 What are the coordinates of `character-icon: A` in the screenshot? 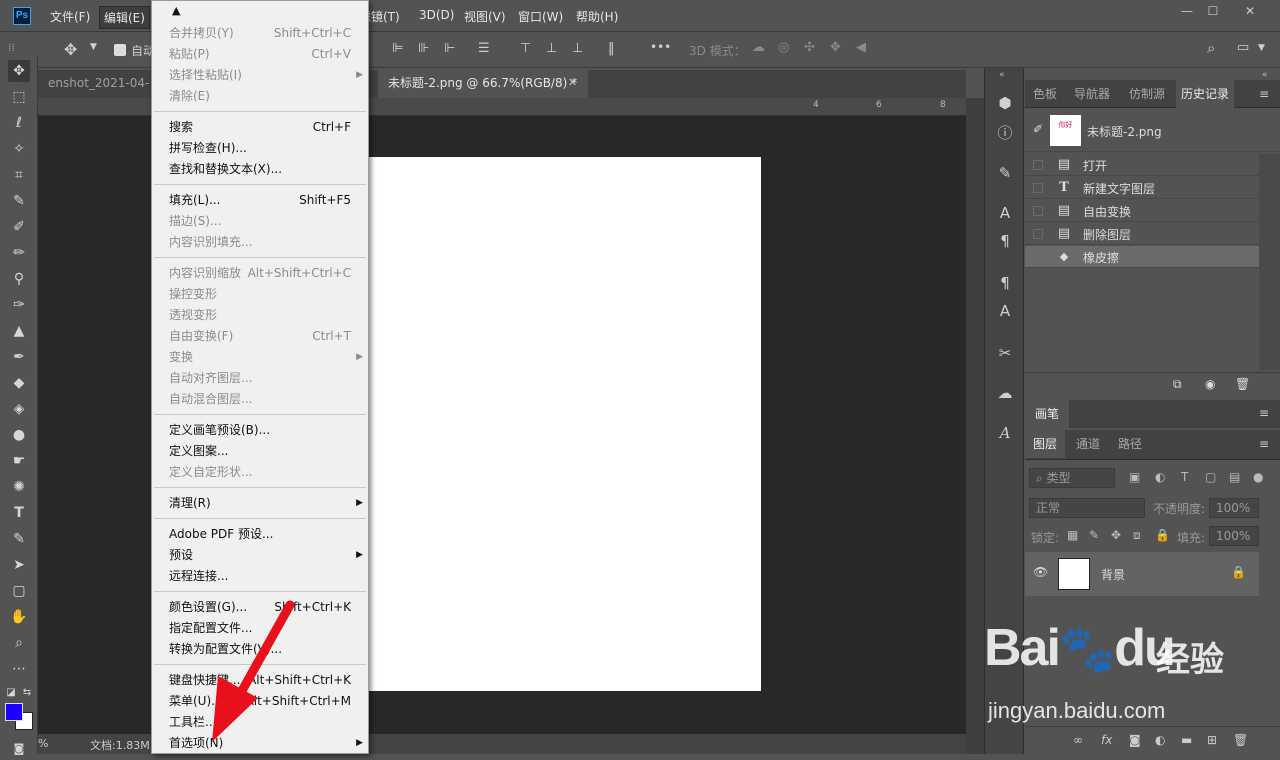 It's located at (1005, 213).